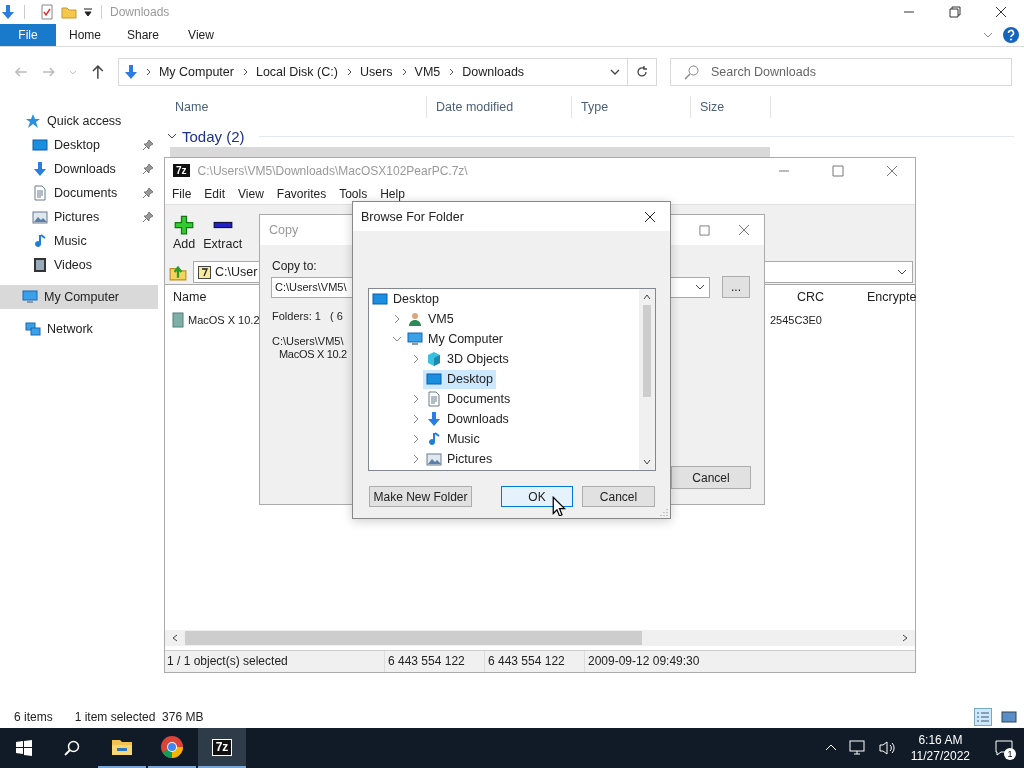 This screenshot has height=768, width=1024. Describe the element at coordinates (892, 297) in the screenshot. I see `column-header: Encrypte` at that location.